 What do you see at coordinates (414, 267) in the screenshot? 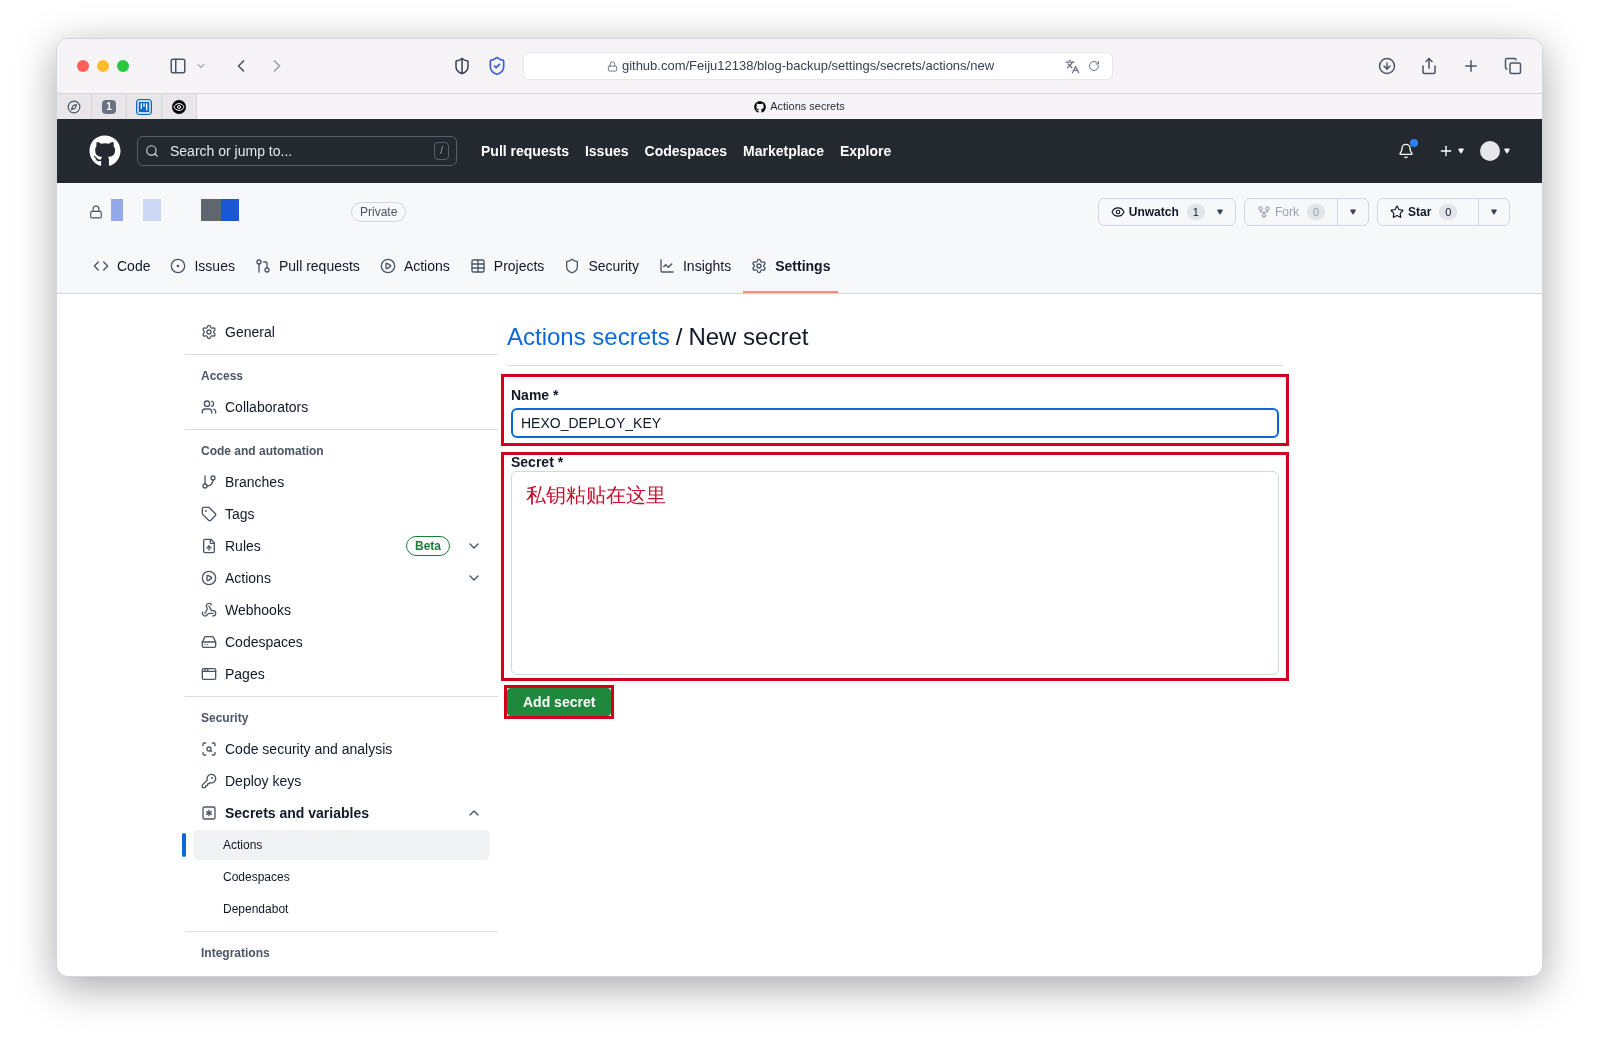
I see `repo-tab: Actions` at bounding box center [414, 267].